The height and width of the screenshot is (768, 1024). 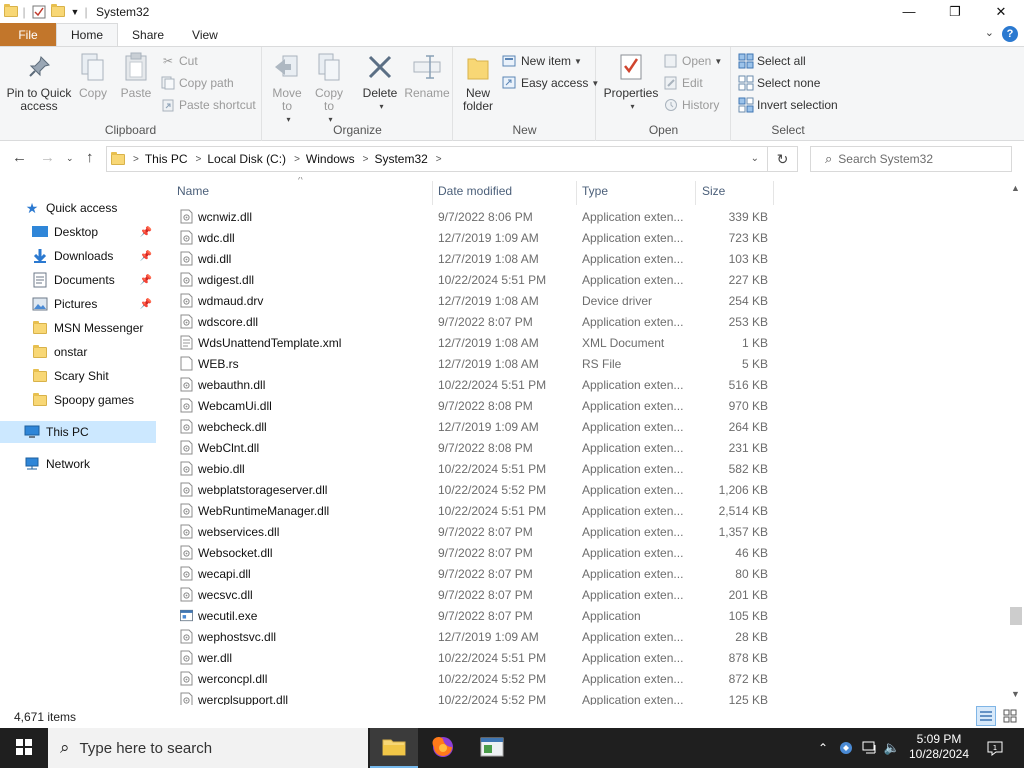 What do you see at coordinates (692, 61) in the screenshot?
I see `open-button: Open ▼` at bounding box center [692, 61].